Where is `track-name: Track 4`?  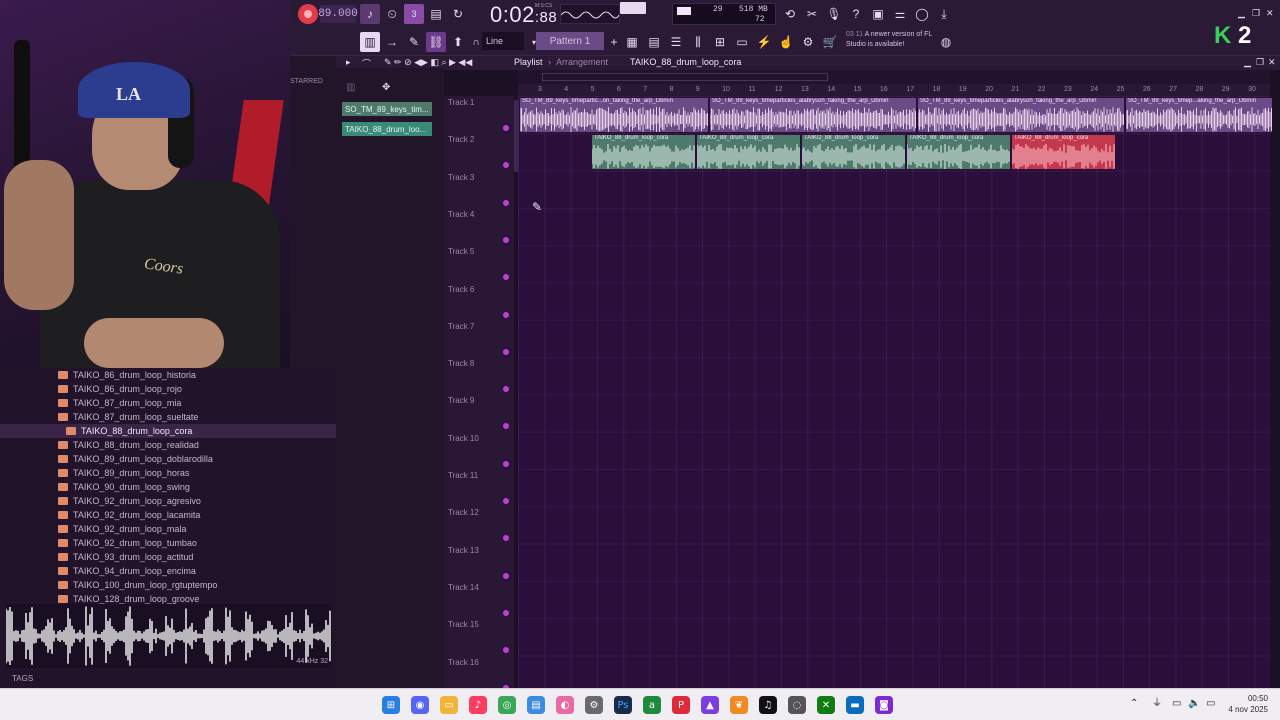 track-name: Track 4 is located at coordinates (461, 214).